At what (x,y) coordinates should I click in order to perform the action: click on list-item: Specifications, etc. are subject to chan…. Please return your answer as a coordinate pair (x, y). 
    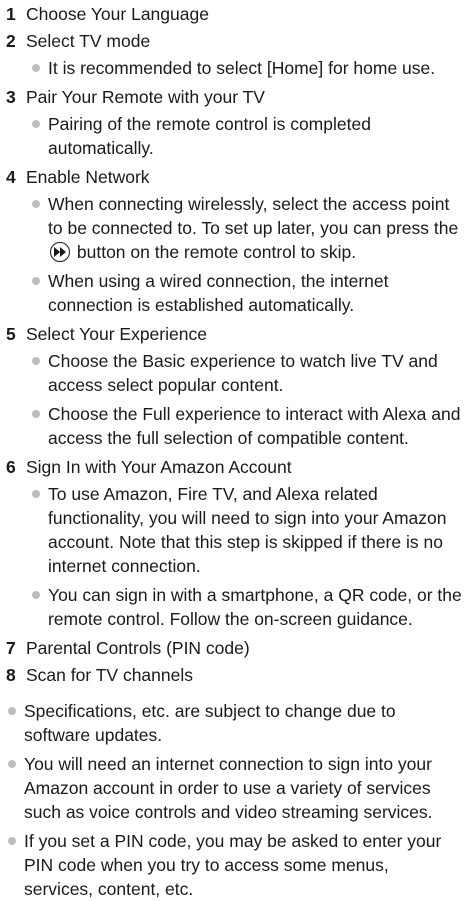
    Looking at the image, I should click on (234, 723).